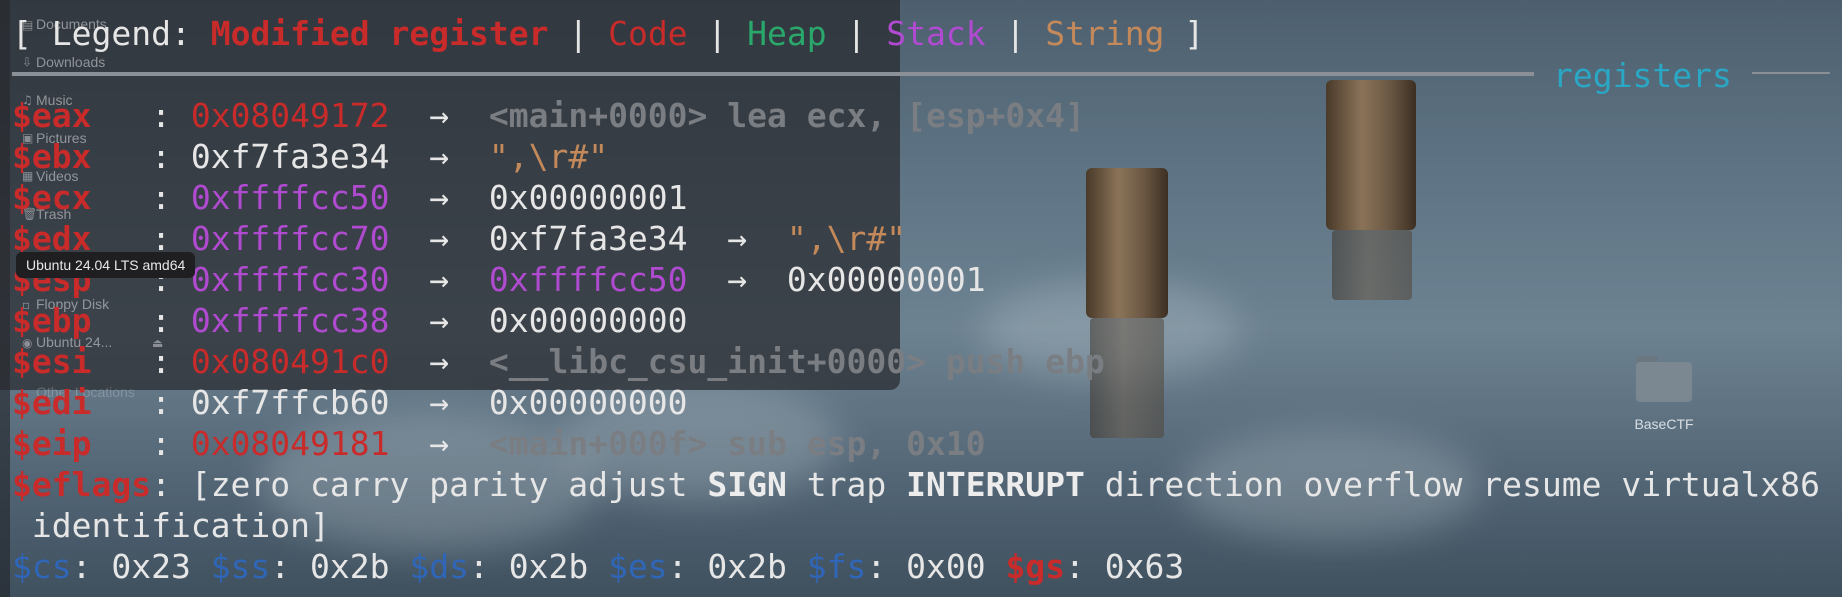  What do you see at coordinates (1642, 75) in the screenshot?
I see `registers-section-title: registers` at bounding box center [1642, 75].